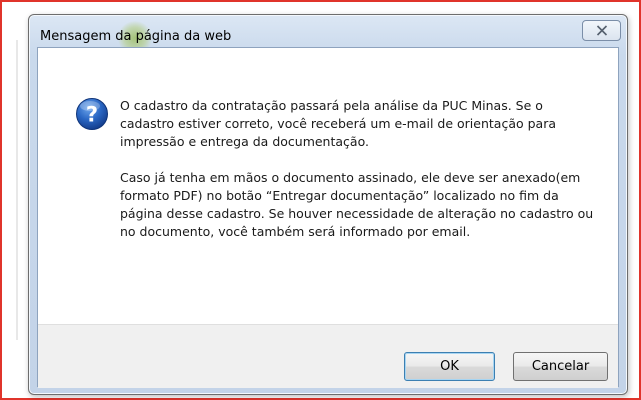 Image resolution: width=641 pixels, height=400 pixels. What do you see at coordinates (449, 366) in the screenshot?
I see `ok-button: OK` at bounding box center [449, 366].